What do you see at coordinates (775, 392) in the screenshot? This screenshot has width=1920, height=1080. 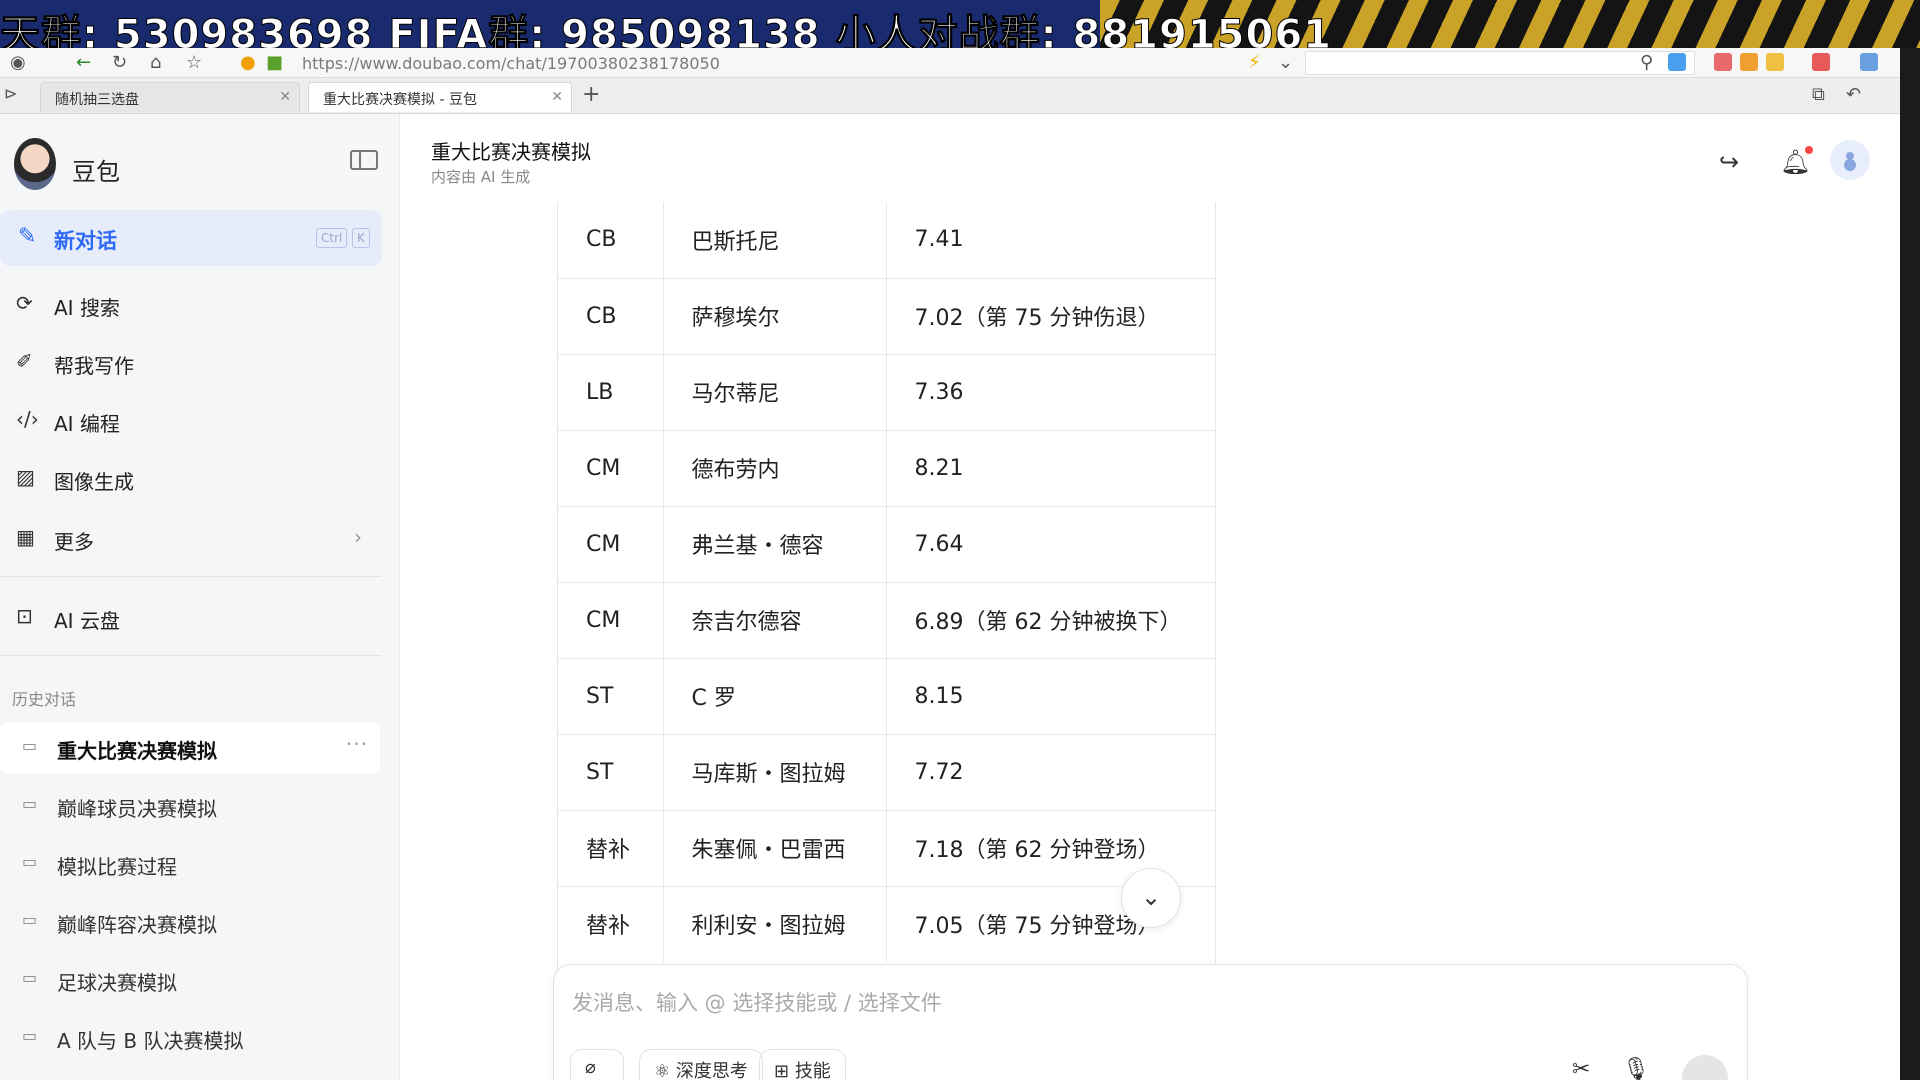 I see `player-cell: 马尔蒂尼` at bounding box center [775, 392].